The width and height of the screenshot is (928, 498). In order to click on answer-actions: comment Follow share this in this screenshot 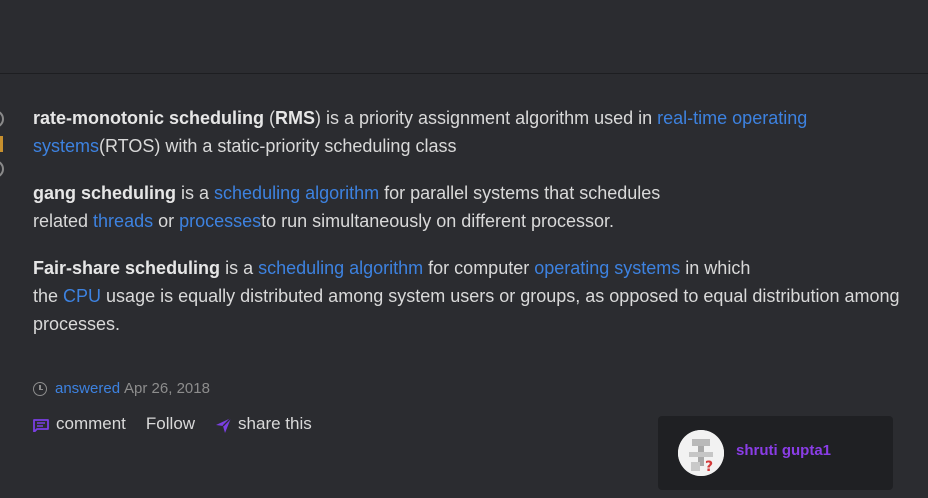, I will do `click(182, 424)`.